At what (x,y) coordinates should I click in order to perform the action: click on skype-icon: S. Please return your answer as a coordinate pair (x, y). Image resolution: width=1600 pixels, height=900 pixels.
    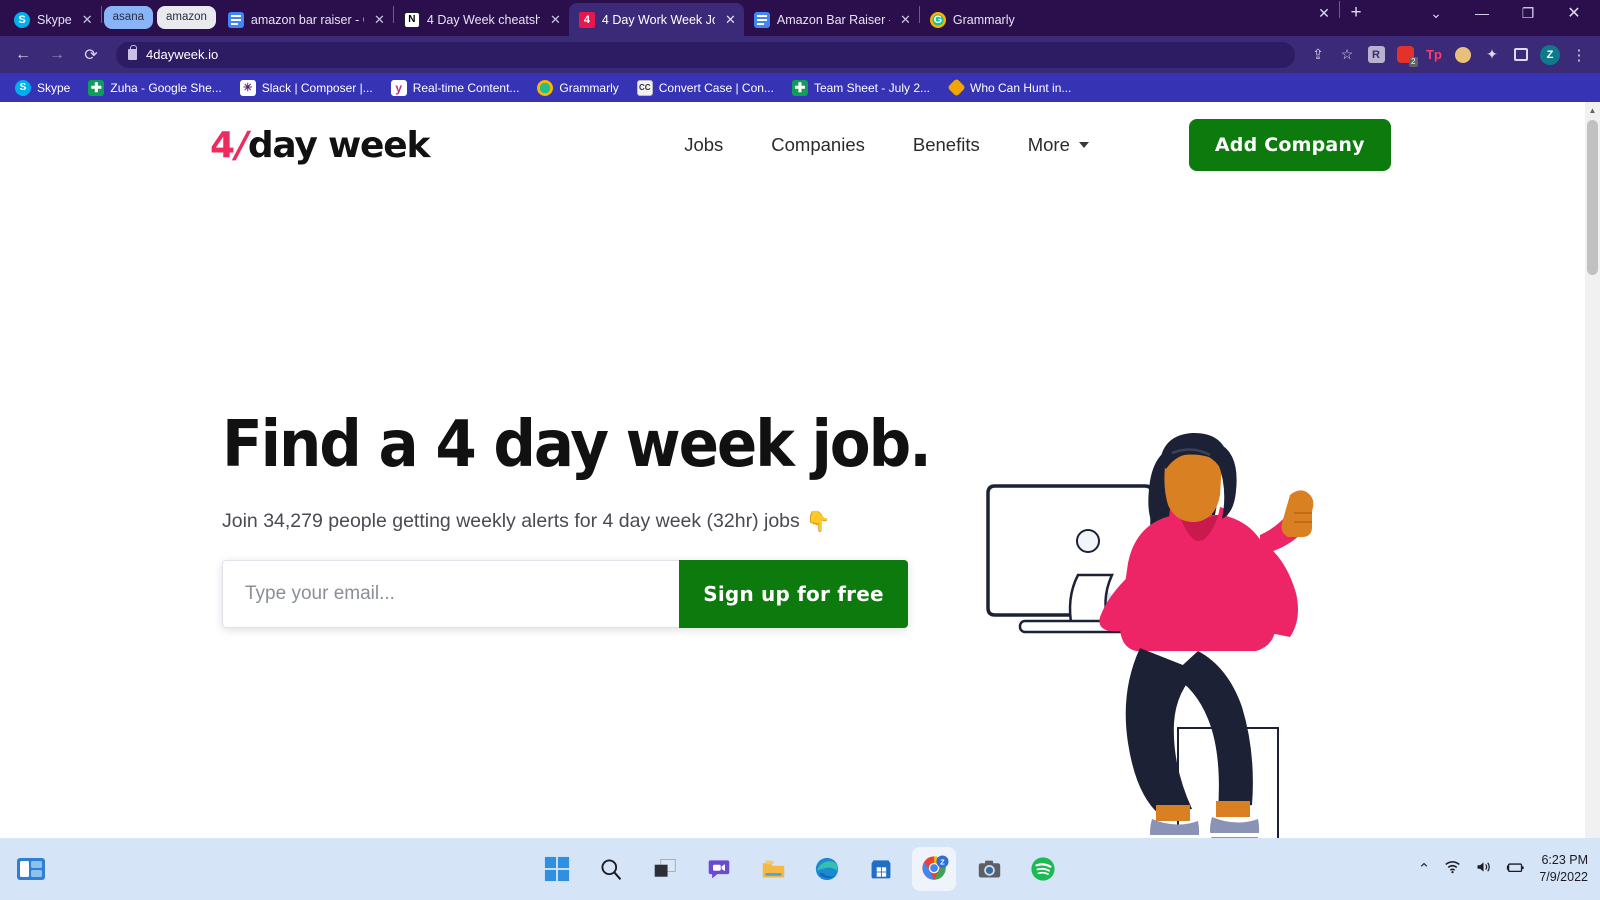
    Looking at the image, I should click on (22, 19).